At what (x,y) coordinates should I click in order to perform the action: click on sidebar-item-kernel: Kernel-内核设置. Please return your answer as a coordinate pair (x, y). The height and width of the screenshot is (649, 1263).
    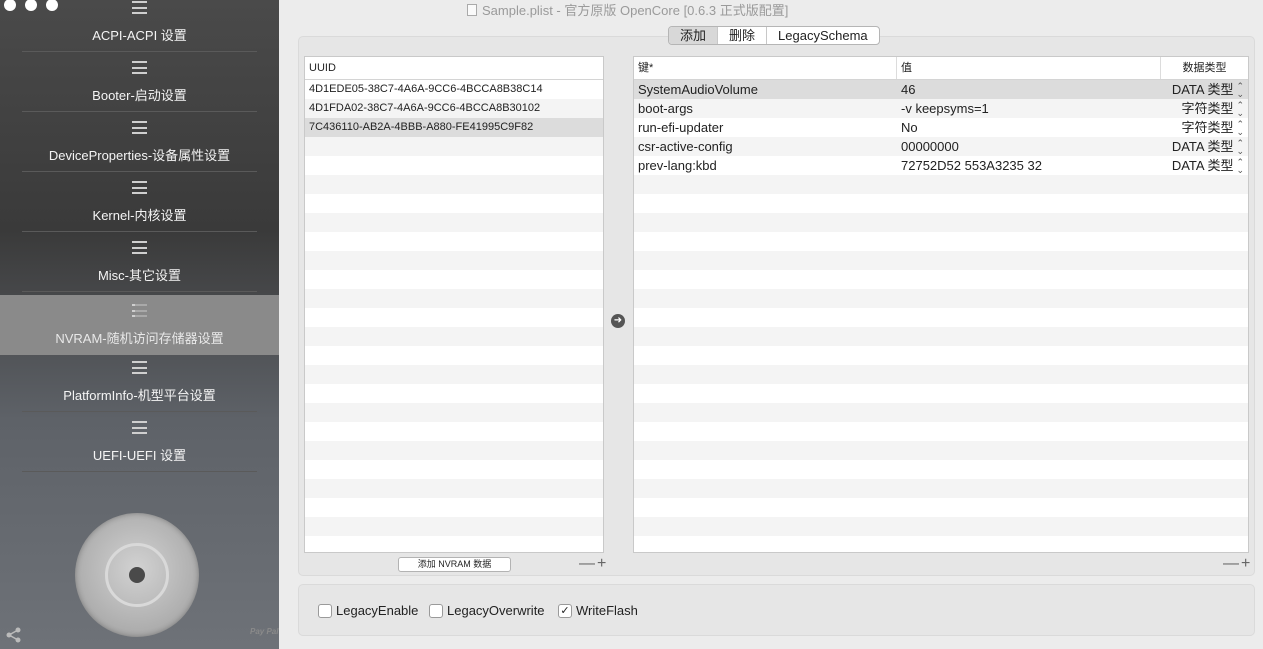
    Looking at the image, I should click on (139, 202).